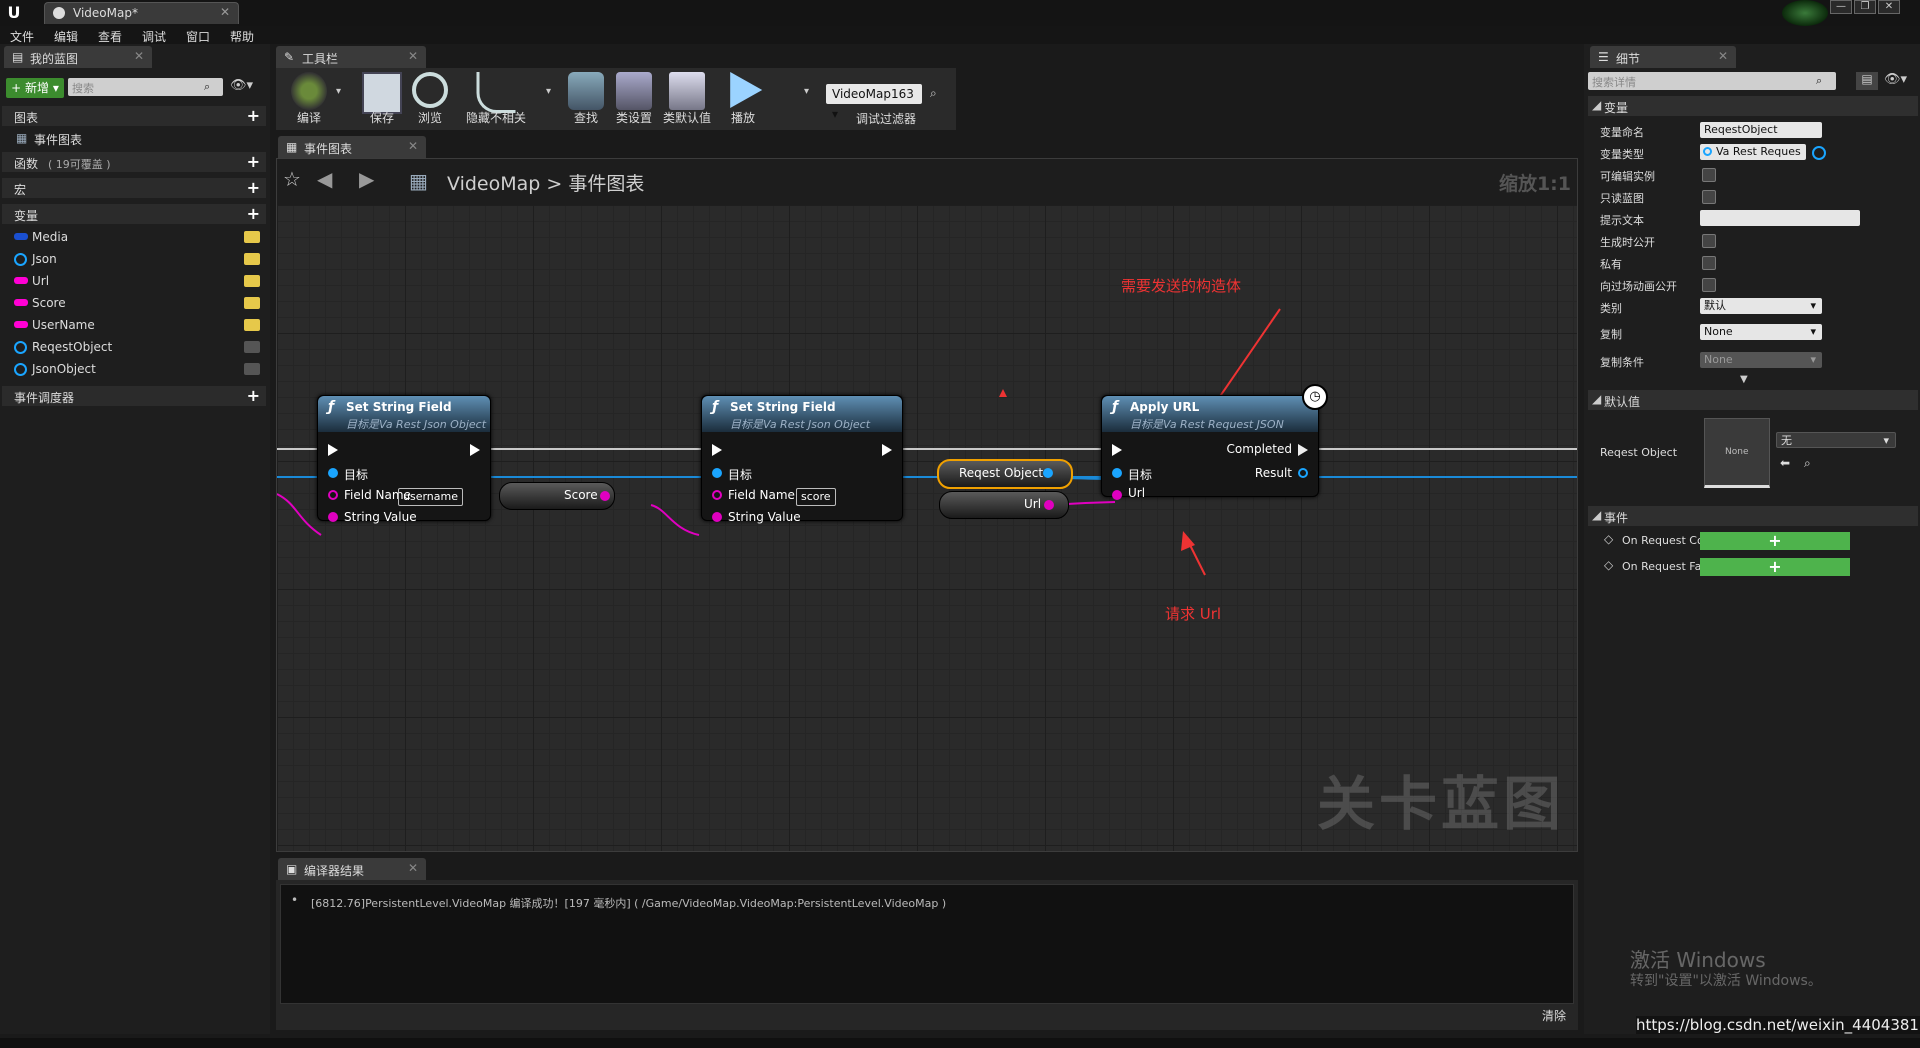 The image size is (1920, 1048). What do you see at coordinates (1775, 567) in the screenshot?
I see `add-on-request-fail-button: +` at bounding box center [1775, 567].